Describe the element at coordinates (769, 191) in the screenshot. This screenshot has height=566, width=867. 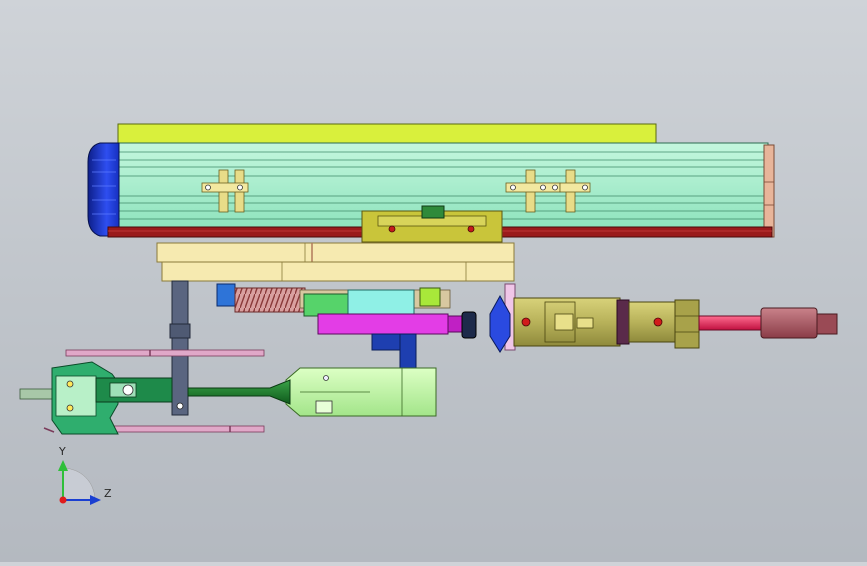
I see `right-end-cap` at that location.